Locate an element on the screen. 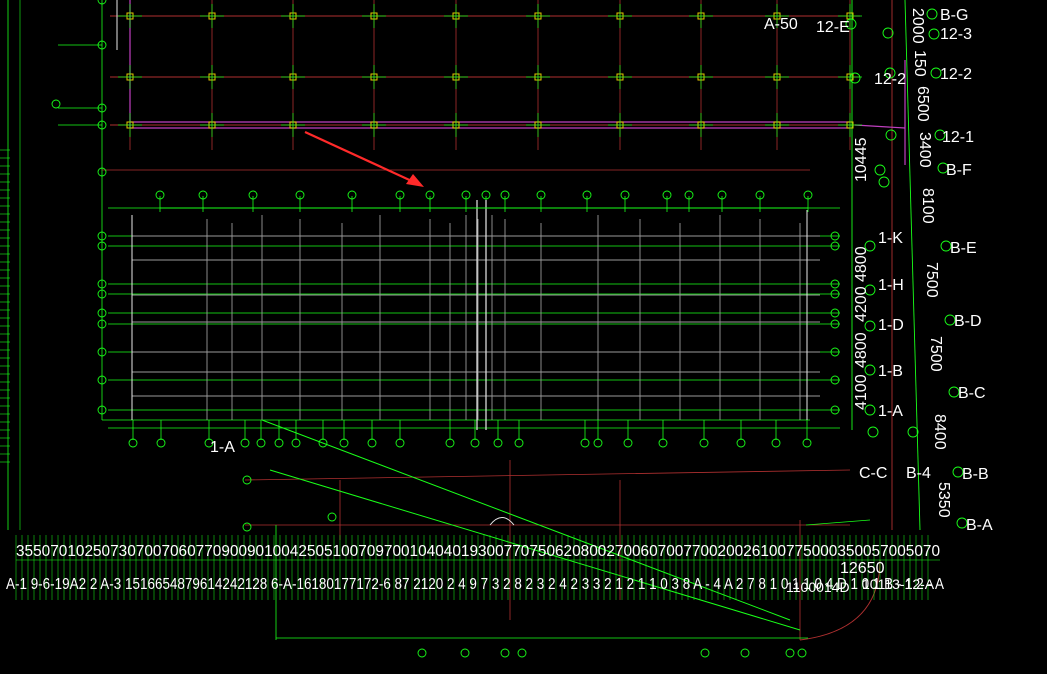 The height and width of the screenshot is (674, 1047). axis-label-b-c: B-C is located at coordinates (972, 393).